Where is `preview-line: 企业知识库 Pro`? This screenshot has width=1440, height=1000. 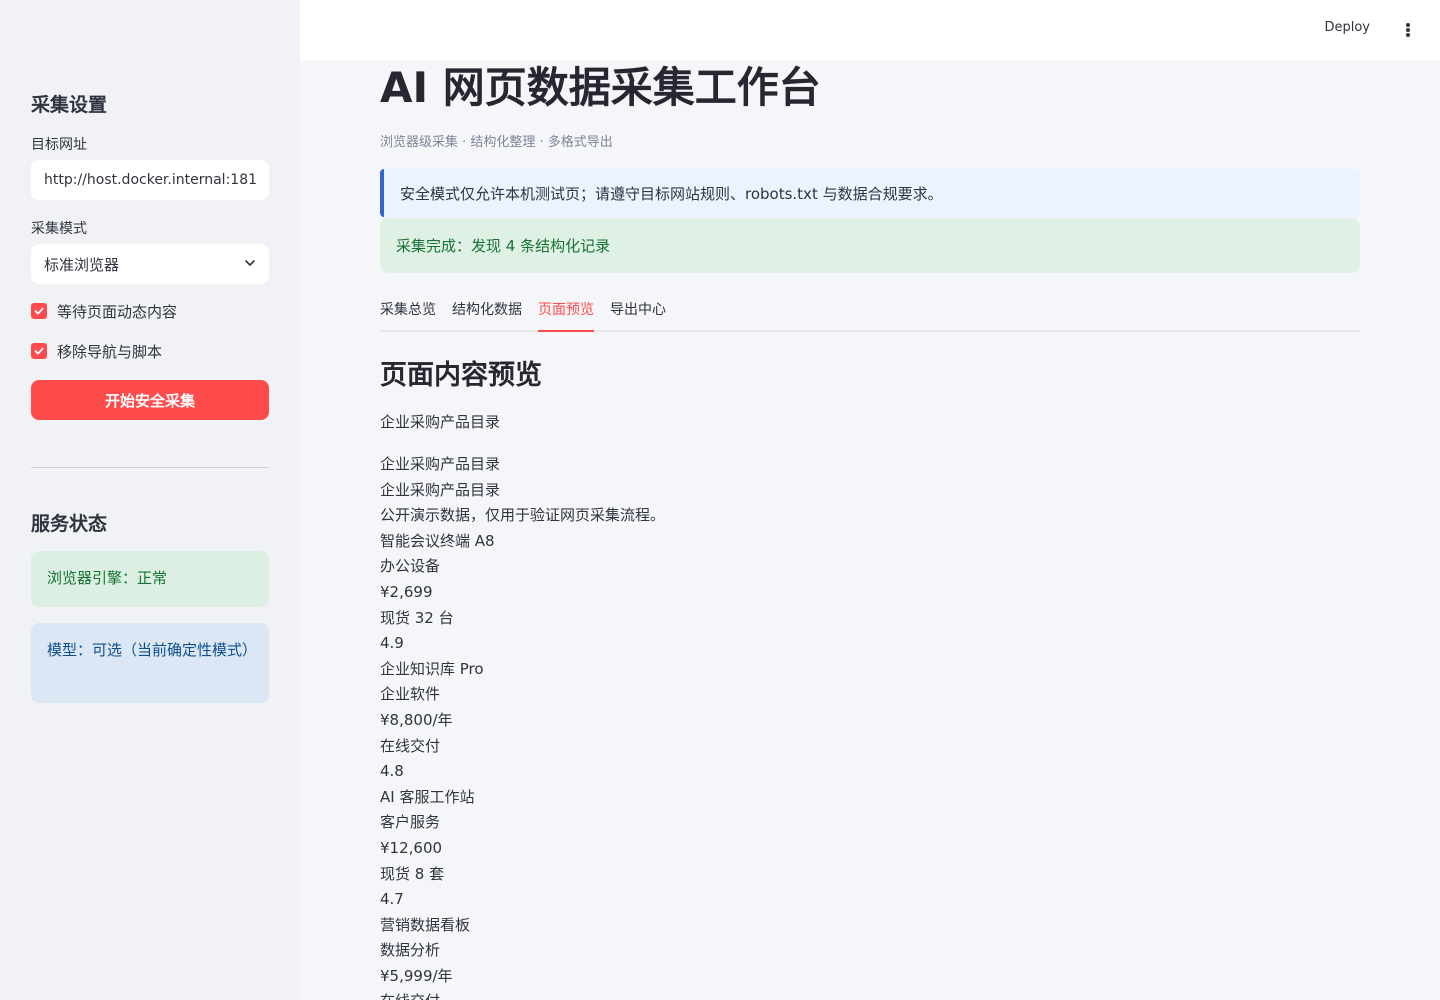 preview-line: 企业知识库 Pro is located at coordinates (432, 668).